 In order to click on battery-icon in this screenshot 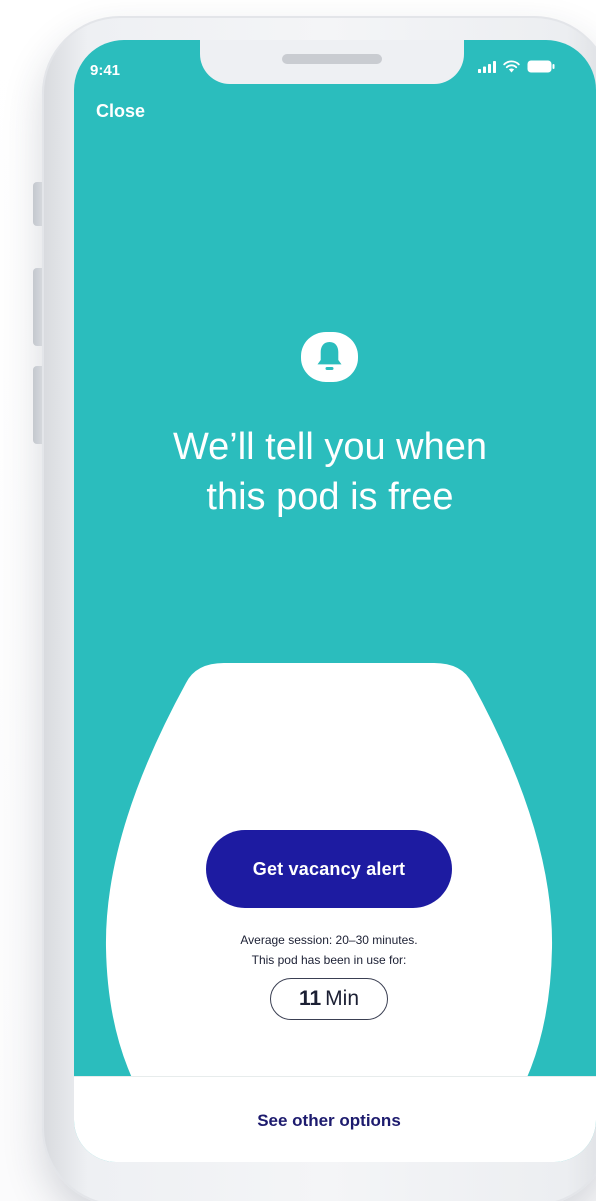, I will do `click(541, 66)`.